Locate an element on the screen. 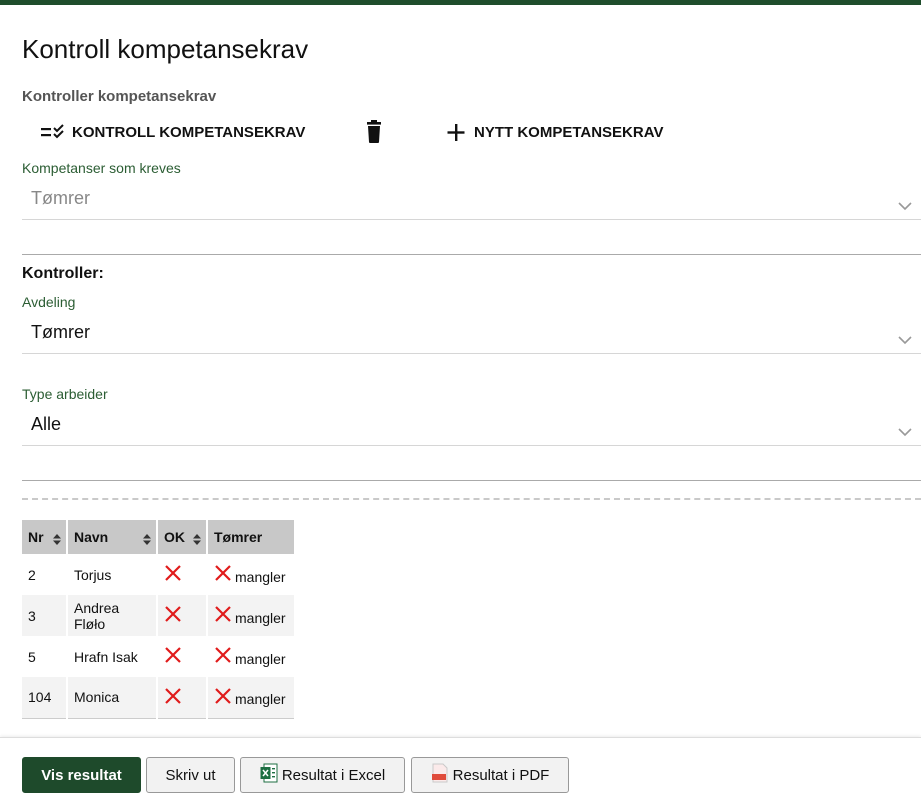 The image size is (921, 798). cell-nr: 3 is located at coordinates (45, 615).